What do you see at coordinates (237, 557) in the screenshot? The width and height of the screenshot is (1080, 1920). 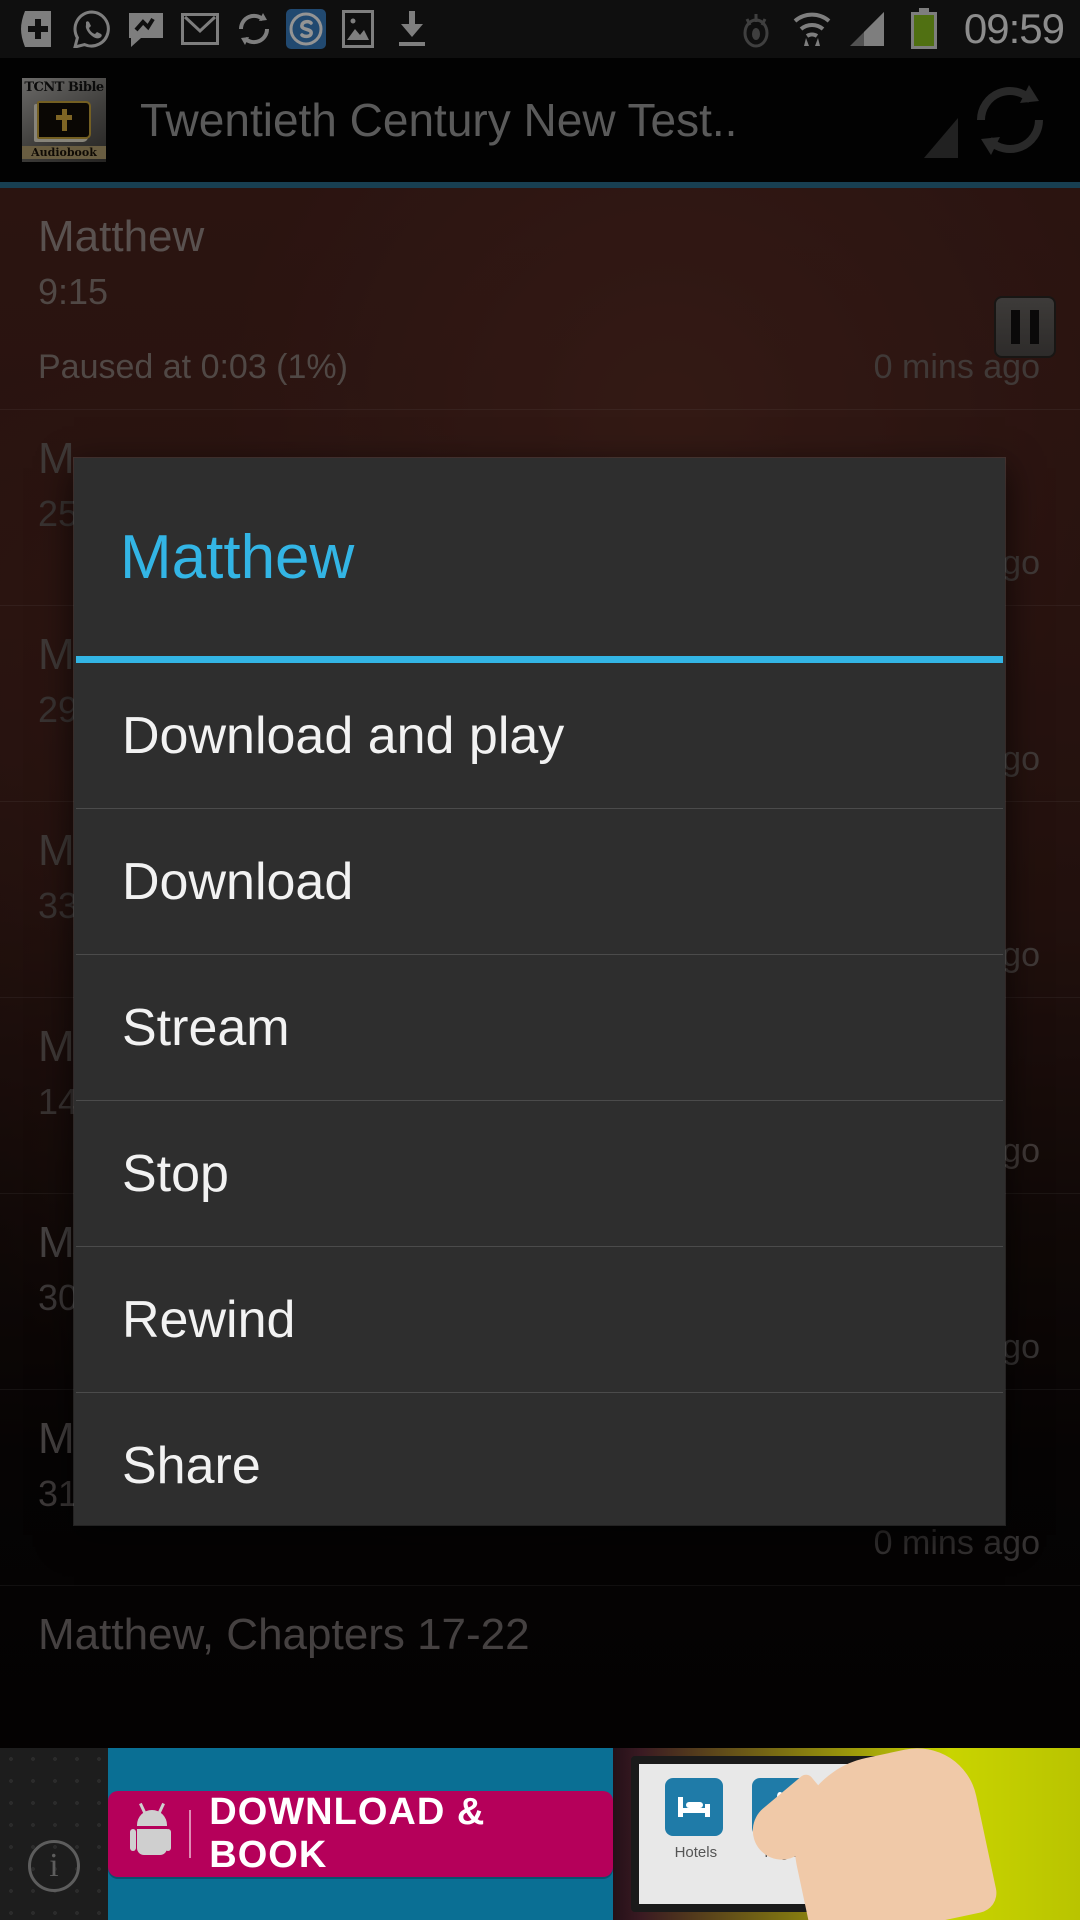 I see `dialog-title: Matthew` at bounding box center [237, 557].